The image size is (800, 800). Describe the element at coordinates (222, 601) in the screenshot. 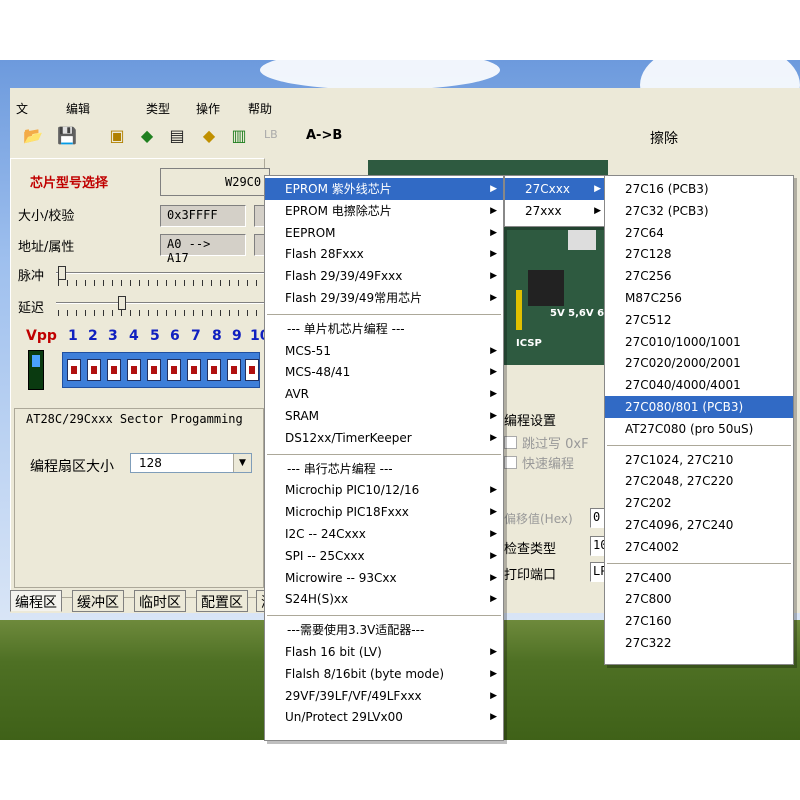

I see `tab-config: 配置区` at that location.